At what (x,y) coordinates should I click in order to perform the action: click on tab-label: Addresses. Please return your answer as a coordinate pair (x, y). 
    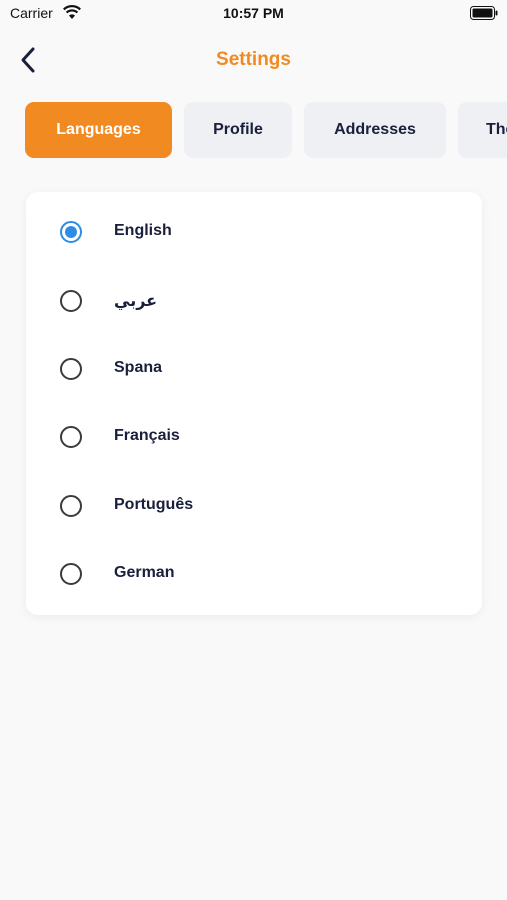
    Looking at the image, I should click on (375, 129).